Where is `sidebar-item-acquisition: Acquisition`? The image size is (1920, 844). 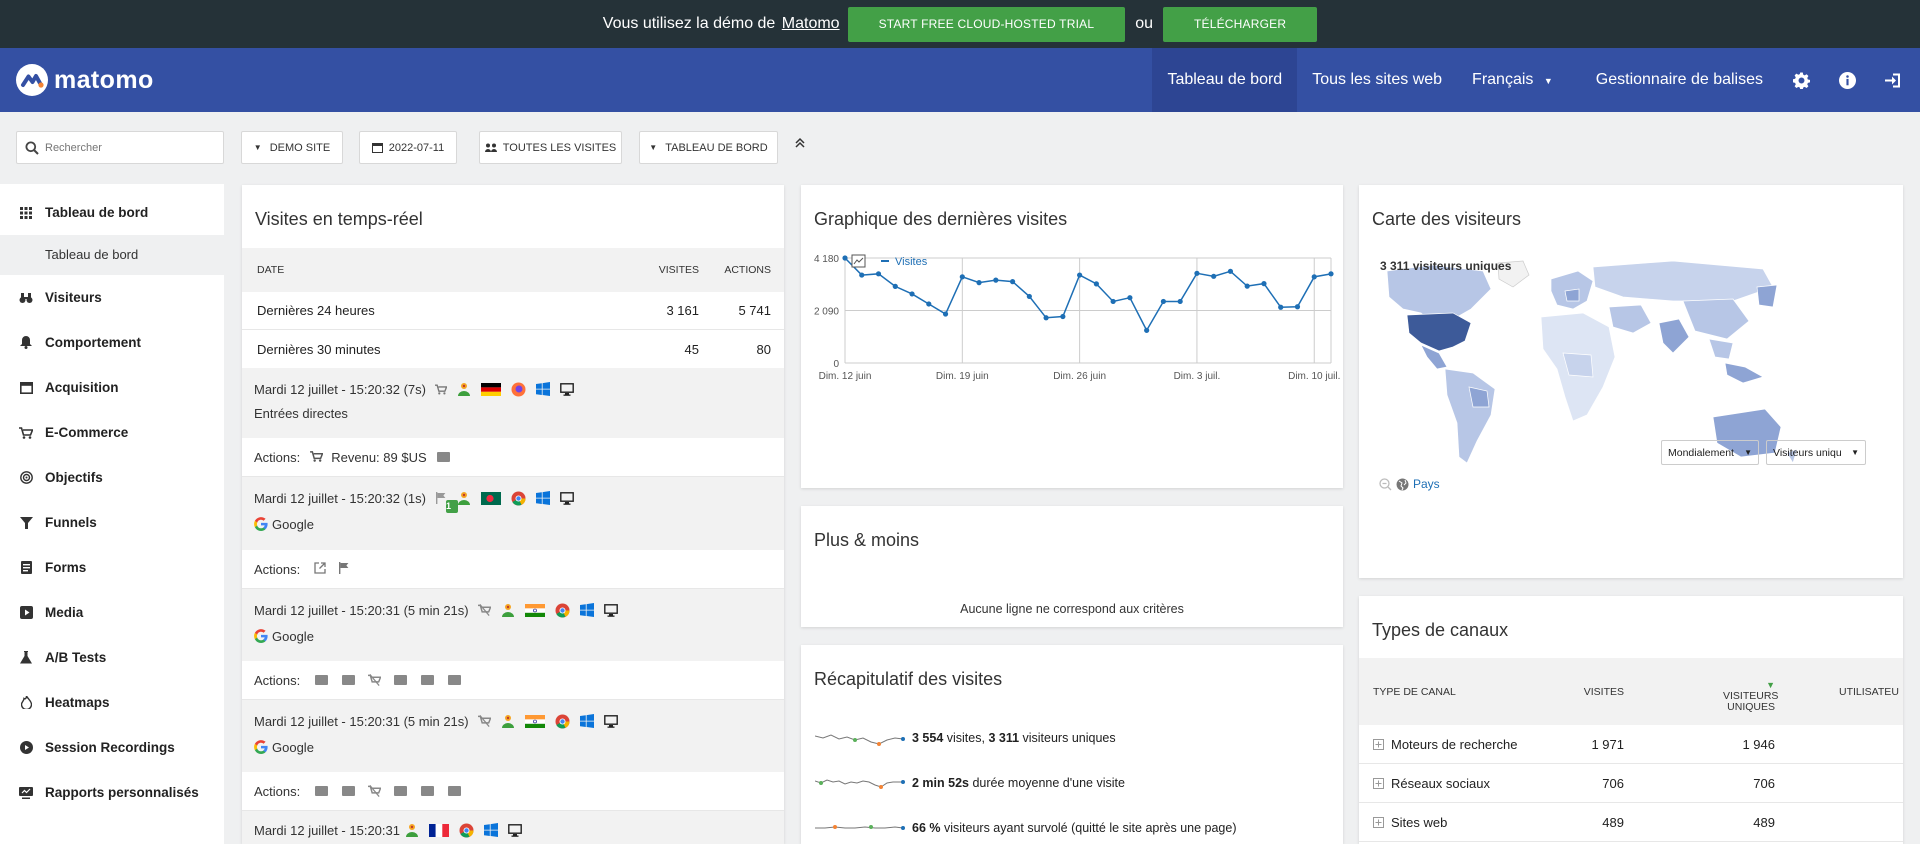
sidebar-item-acquisition: Acquisition is located at coordinates (112, 387).